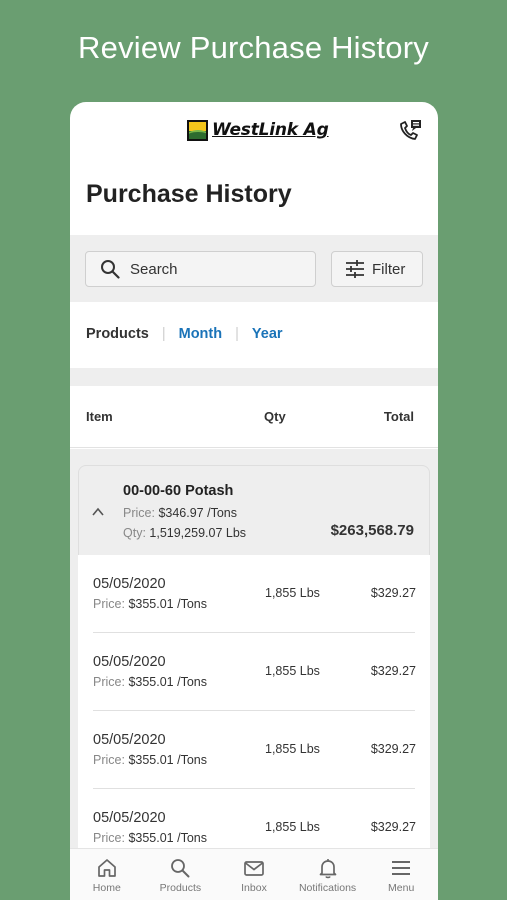 The width and height of the screenshot is (507, 900). What do you see at coordinates (154, 269) in the screenshot?
I see `search-placeholder: Search` at bounding box center [154, 269].